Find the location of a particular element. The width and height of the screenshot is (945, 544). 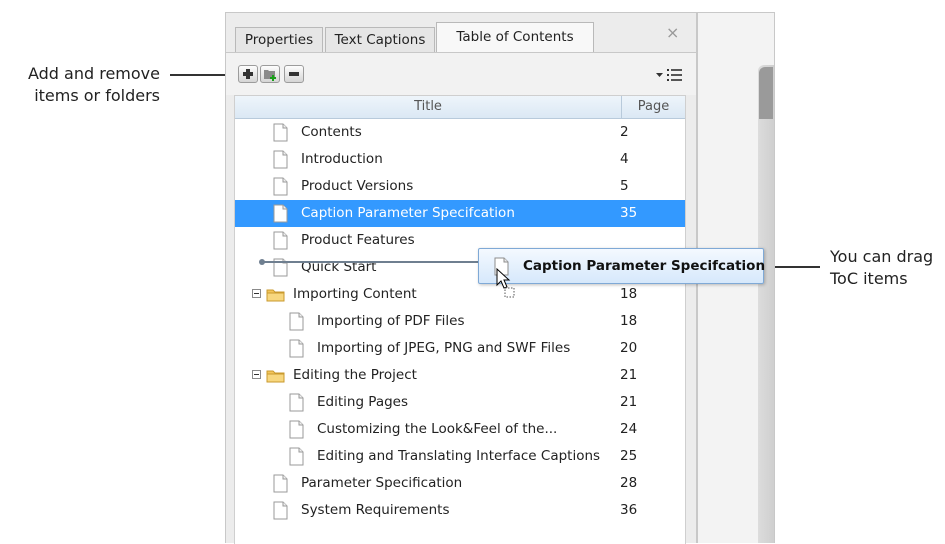

add-item-icon is located at coordinates (248, 74).